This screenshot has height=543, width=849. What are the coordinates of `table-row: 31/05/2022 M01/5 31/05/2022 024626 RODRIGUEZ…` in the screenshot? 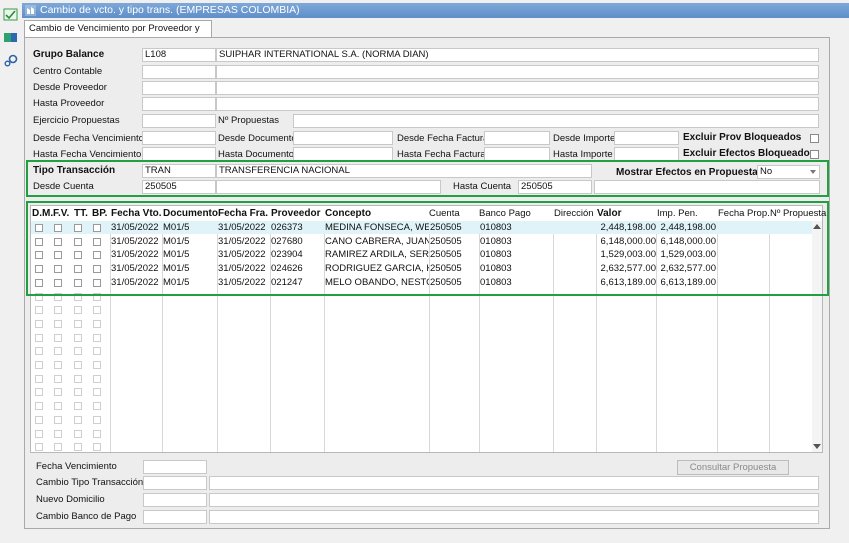 It's located at (422, 268).